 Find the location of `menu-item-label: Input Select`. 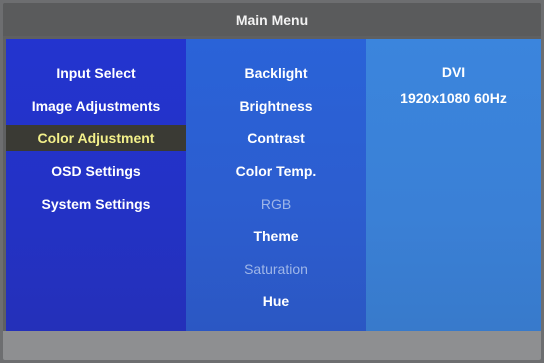

menu-item-label: Input Select is located at coordinates (96, 73).